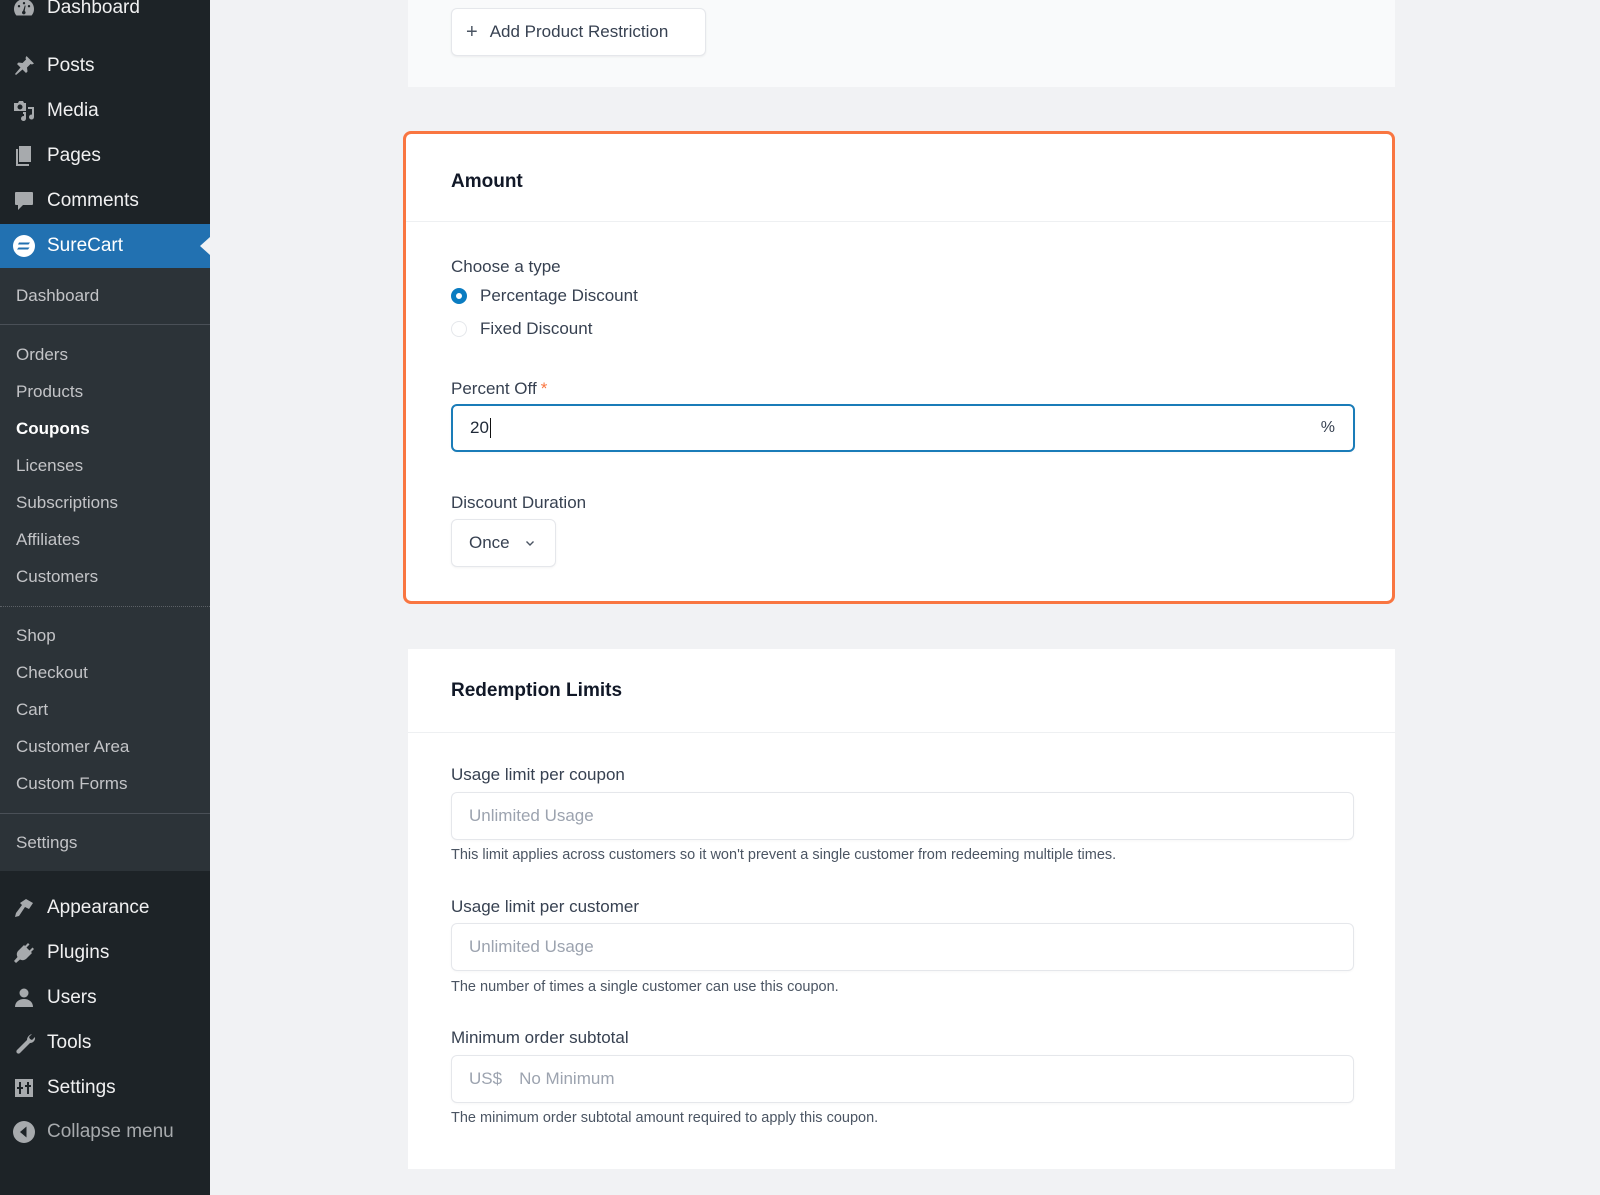  I want to click on radio-fixed-discount: Fixed Discount, so click(521, 329).